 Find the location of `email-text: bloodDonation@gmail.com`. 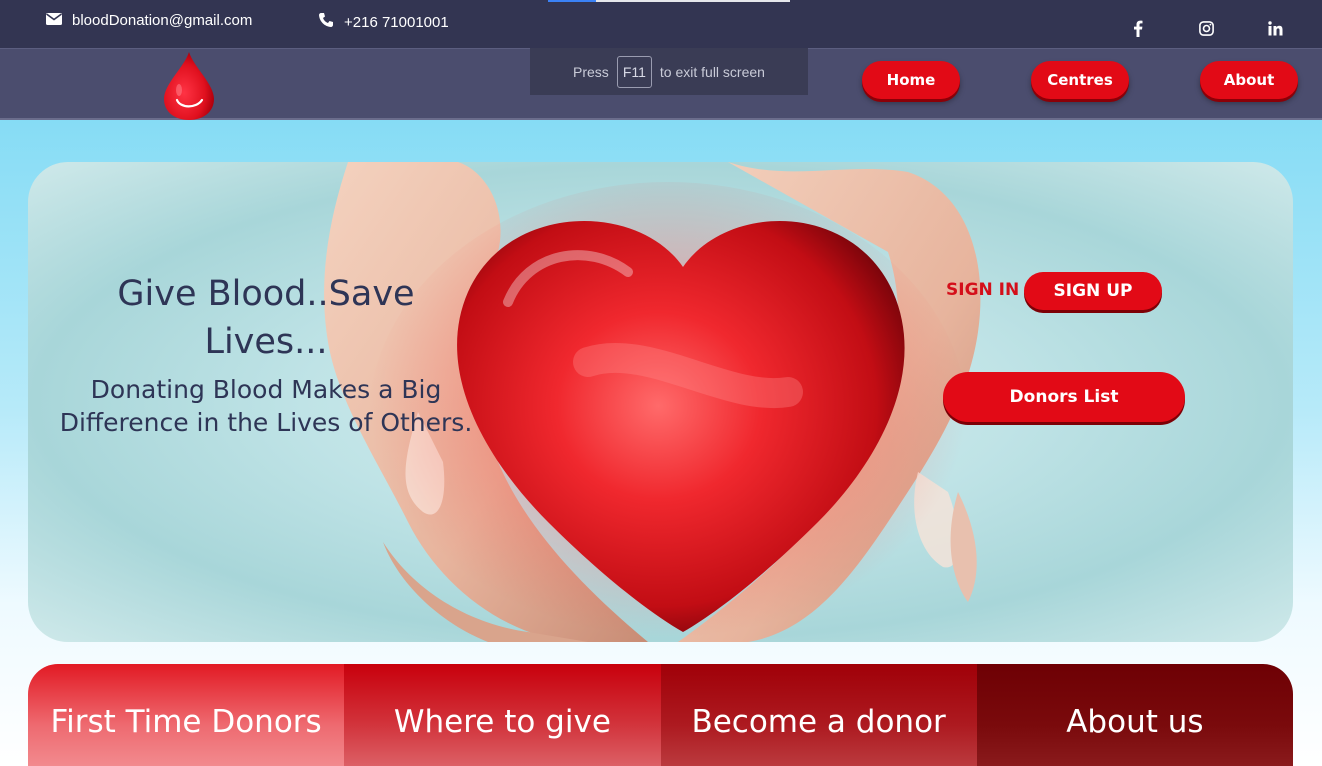

email-text: bloodDonation@gmail.com is located at coordinates (162, 20).